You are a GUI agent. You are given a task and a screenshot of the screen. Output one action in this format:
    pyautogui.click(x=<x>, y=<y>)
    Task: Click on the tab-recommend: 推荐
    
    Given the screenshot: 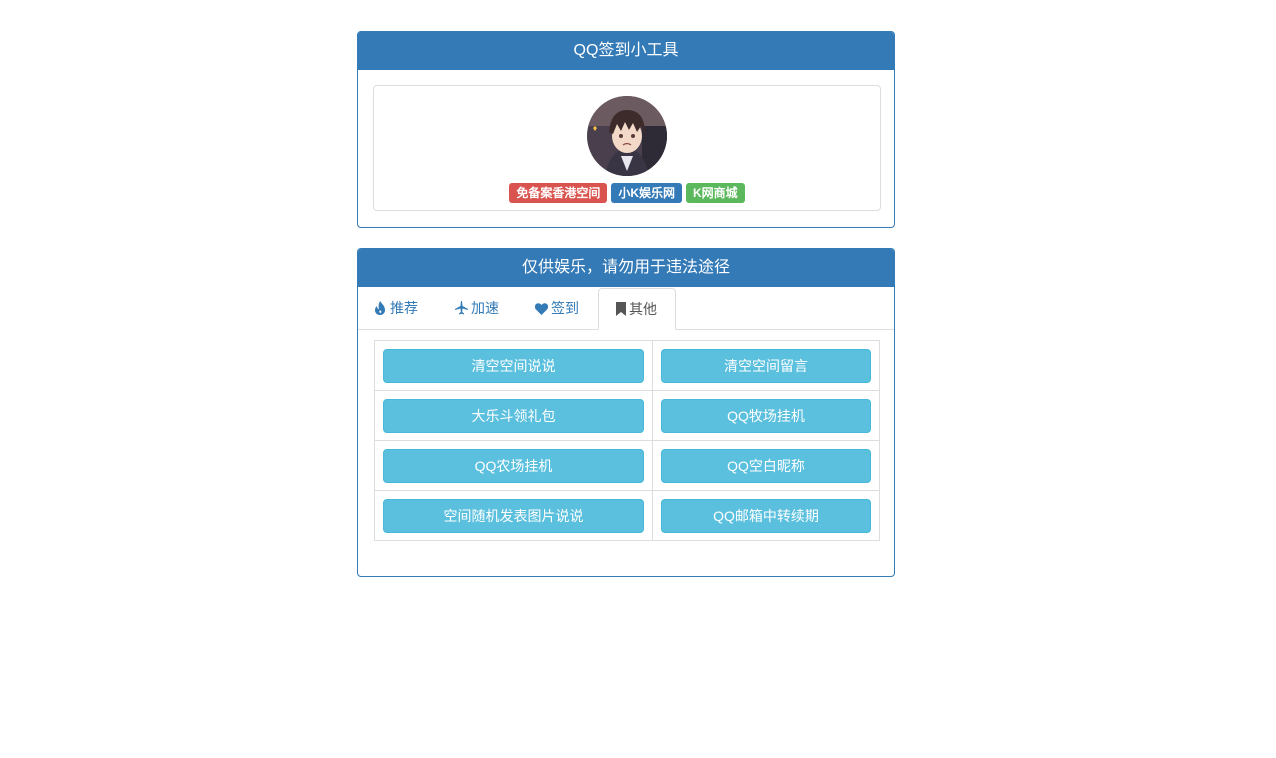 What is the action you would take?
    pyautogui.click(x=396, y=308)
    